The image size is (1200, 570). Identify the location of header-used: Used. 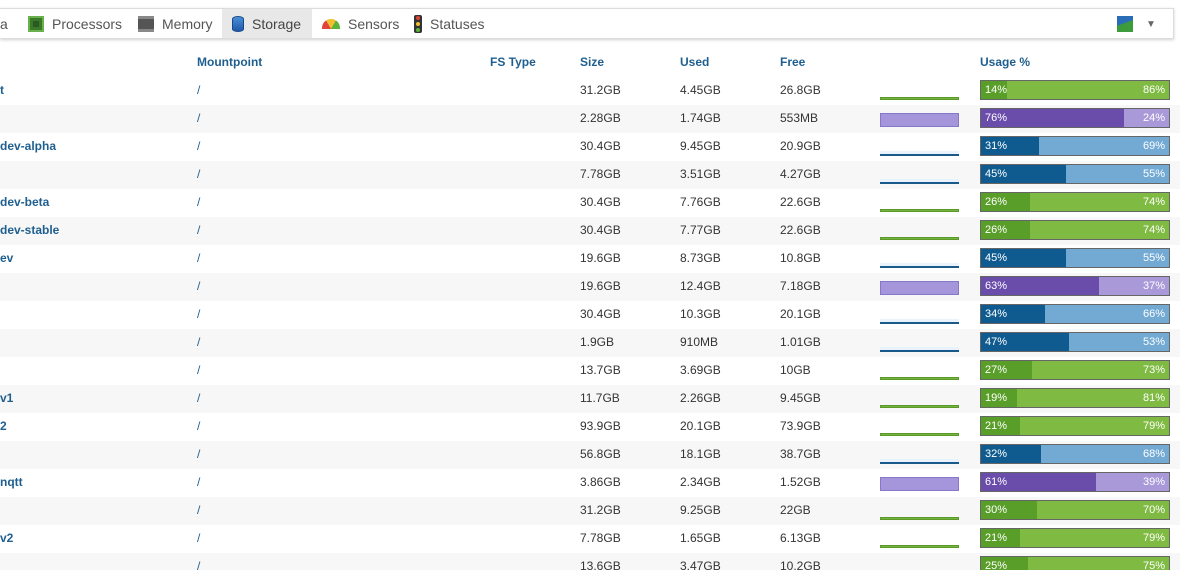
(694, 62).